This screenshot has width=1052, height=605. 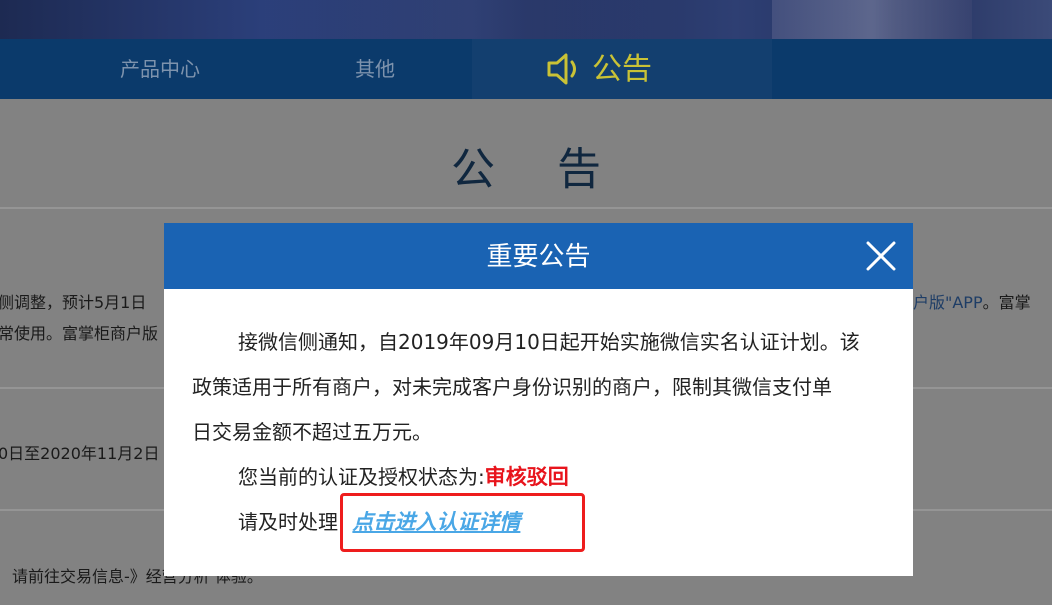 What do you see at coordinates (79, 333) in the screenshot?
I see `announcement-text-line: 常使用。富掌柜商户版` at bounding box center [79, 333].